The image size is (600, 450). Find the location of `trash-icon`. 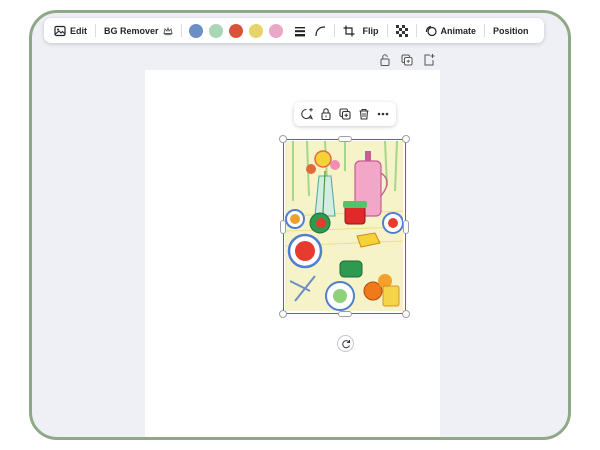

trash-icon is located at coordinates (364, 114).